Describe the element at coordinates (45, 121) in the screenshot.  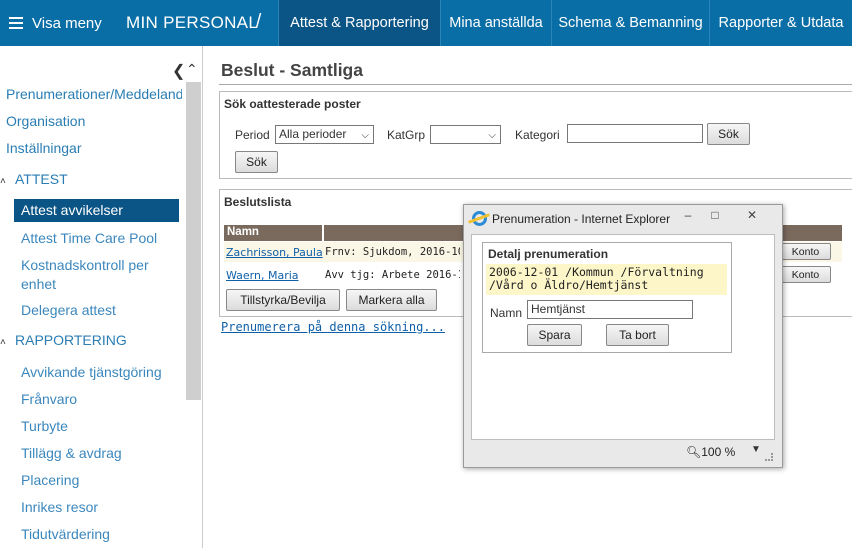
I see `sidebar-item-organisation: Organisation` at that location.